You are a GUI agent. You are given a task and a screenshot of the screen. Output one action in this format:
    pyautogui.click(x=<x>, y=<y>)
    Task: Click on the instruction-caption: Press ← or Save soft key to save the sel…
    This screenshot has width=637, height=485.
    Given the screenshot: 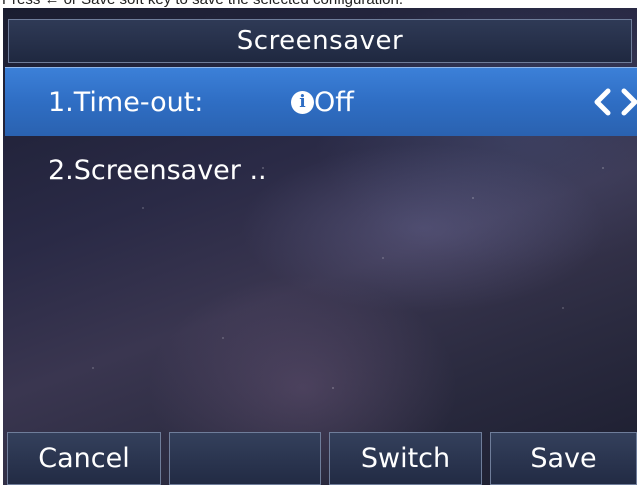 What is the action you would take?
    pyautogui.click(x=202, y=4)
    